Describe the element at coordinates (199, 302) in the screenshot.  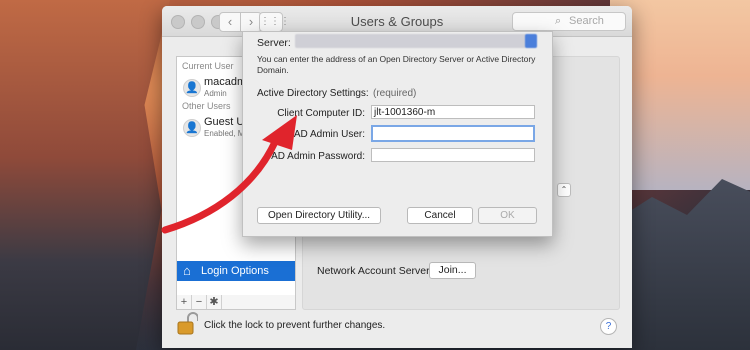
I see `remove-user-button: −` at that location.